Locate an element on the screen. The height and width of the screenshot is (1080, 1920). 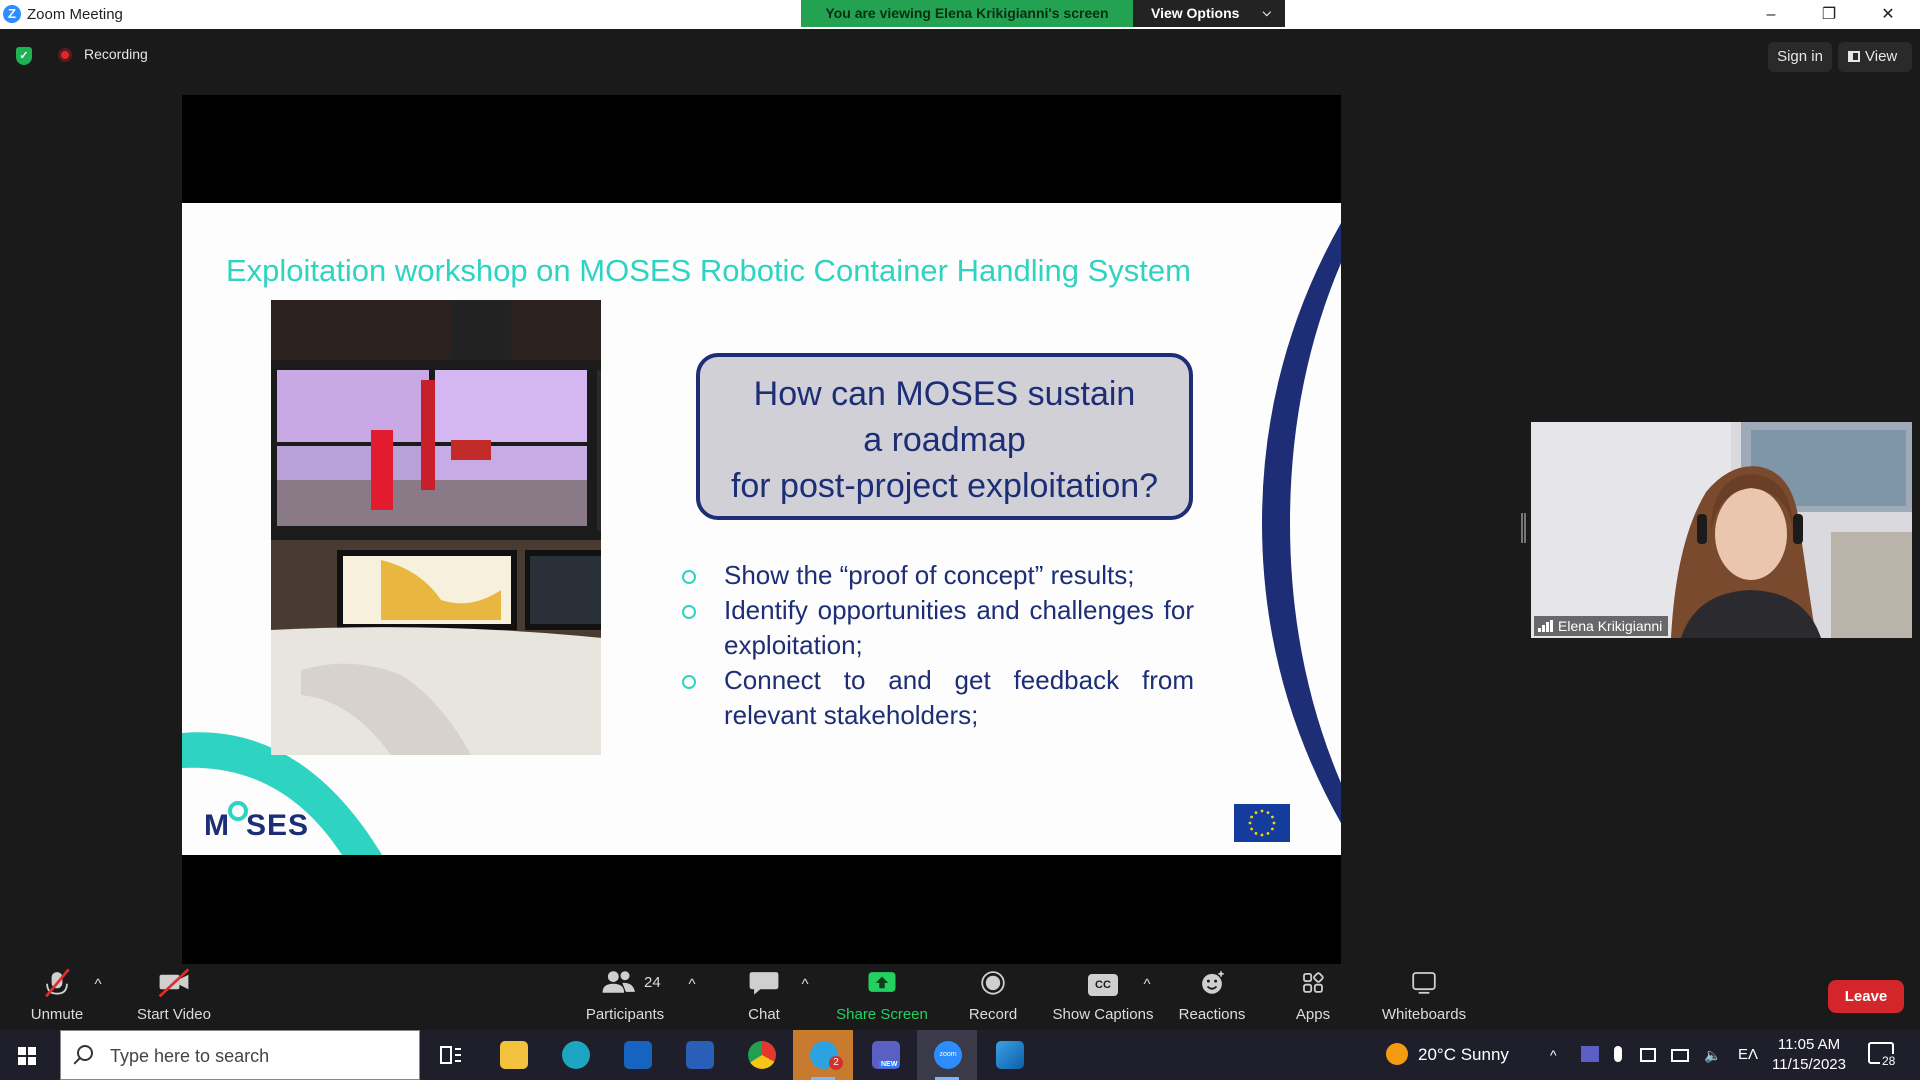
meeting-topbar: ✓ Recording Sign in View is located at coordinates (960, 54).